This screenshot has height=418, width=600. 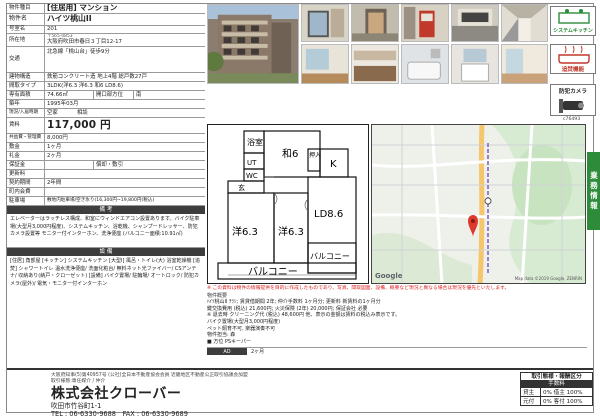 I want to click on row-name: 物件名 ハイツ桃山II, so click(x=106, y=20).